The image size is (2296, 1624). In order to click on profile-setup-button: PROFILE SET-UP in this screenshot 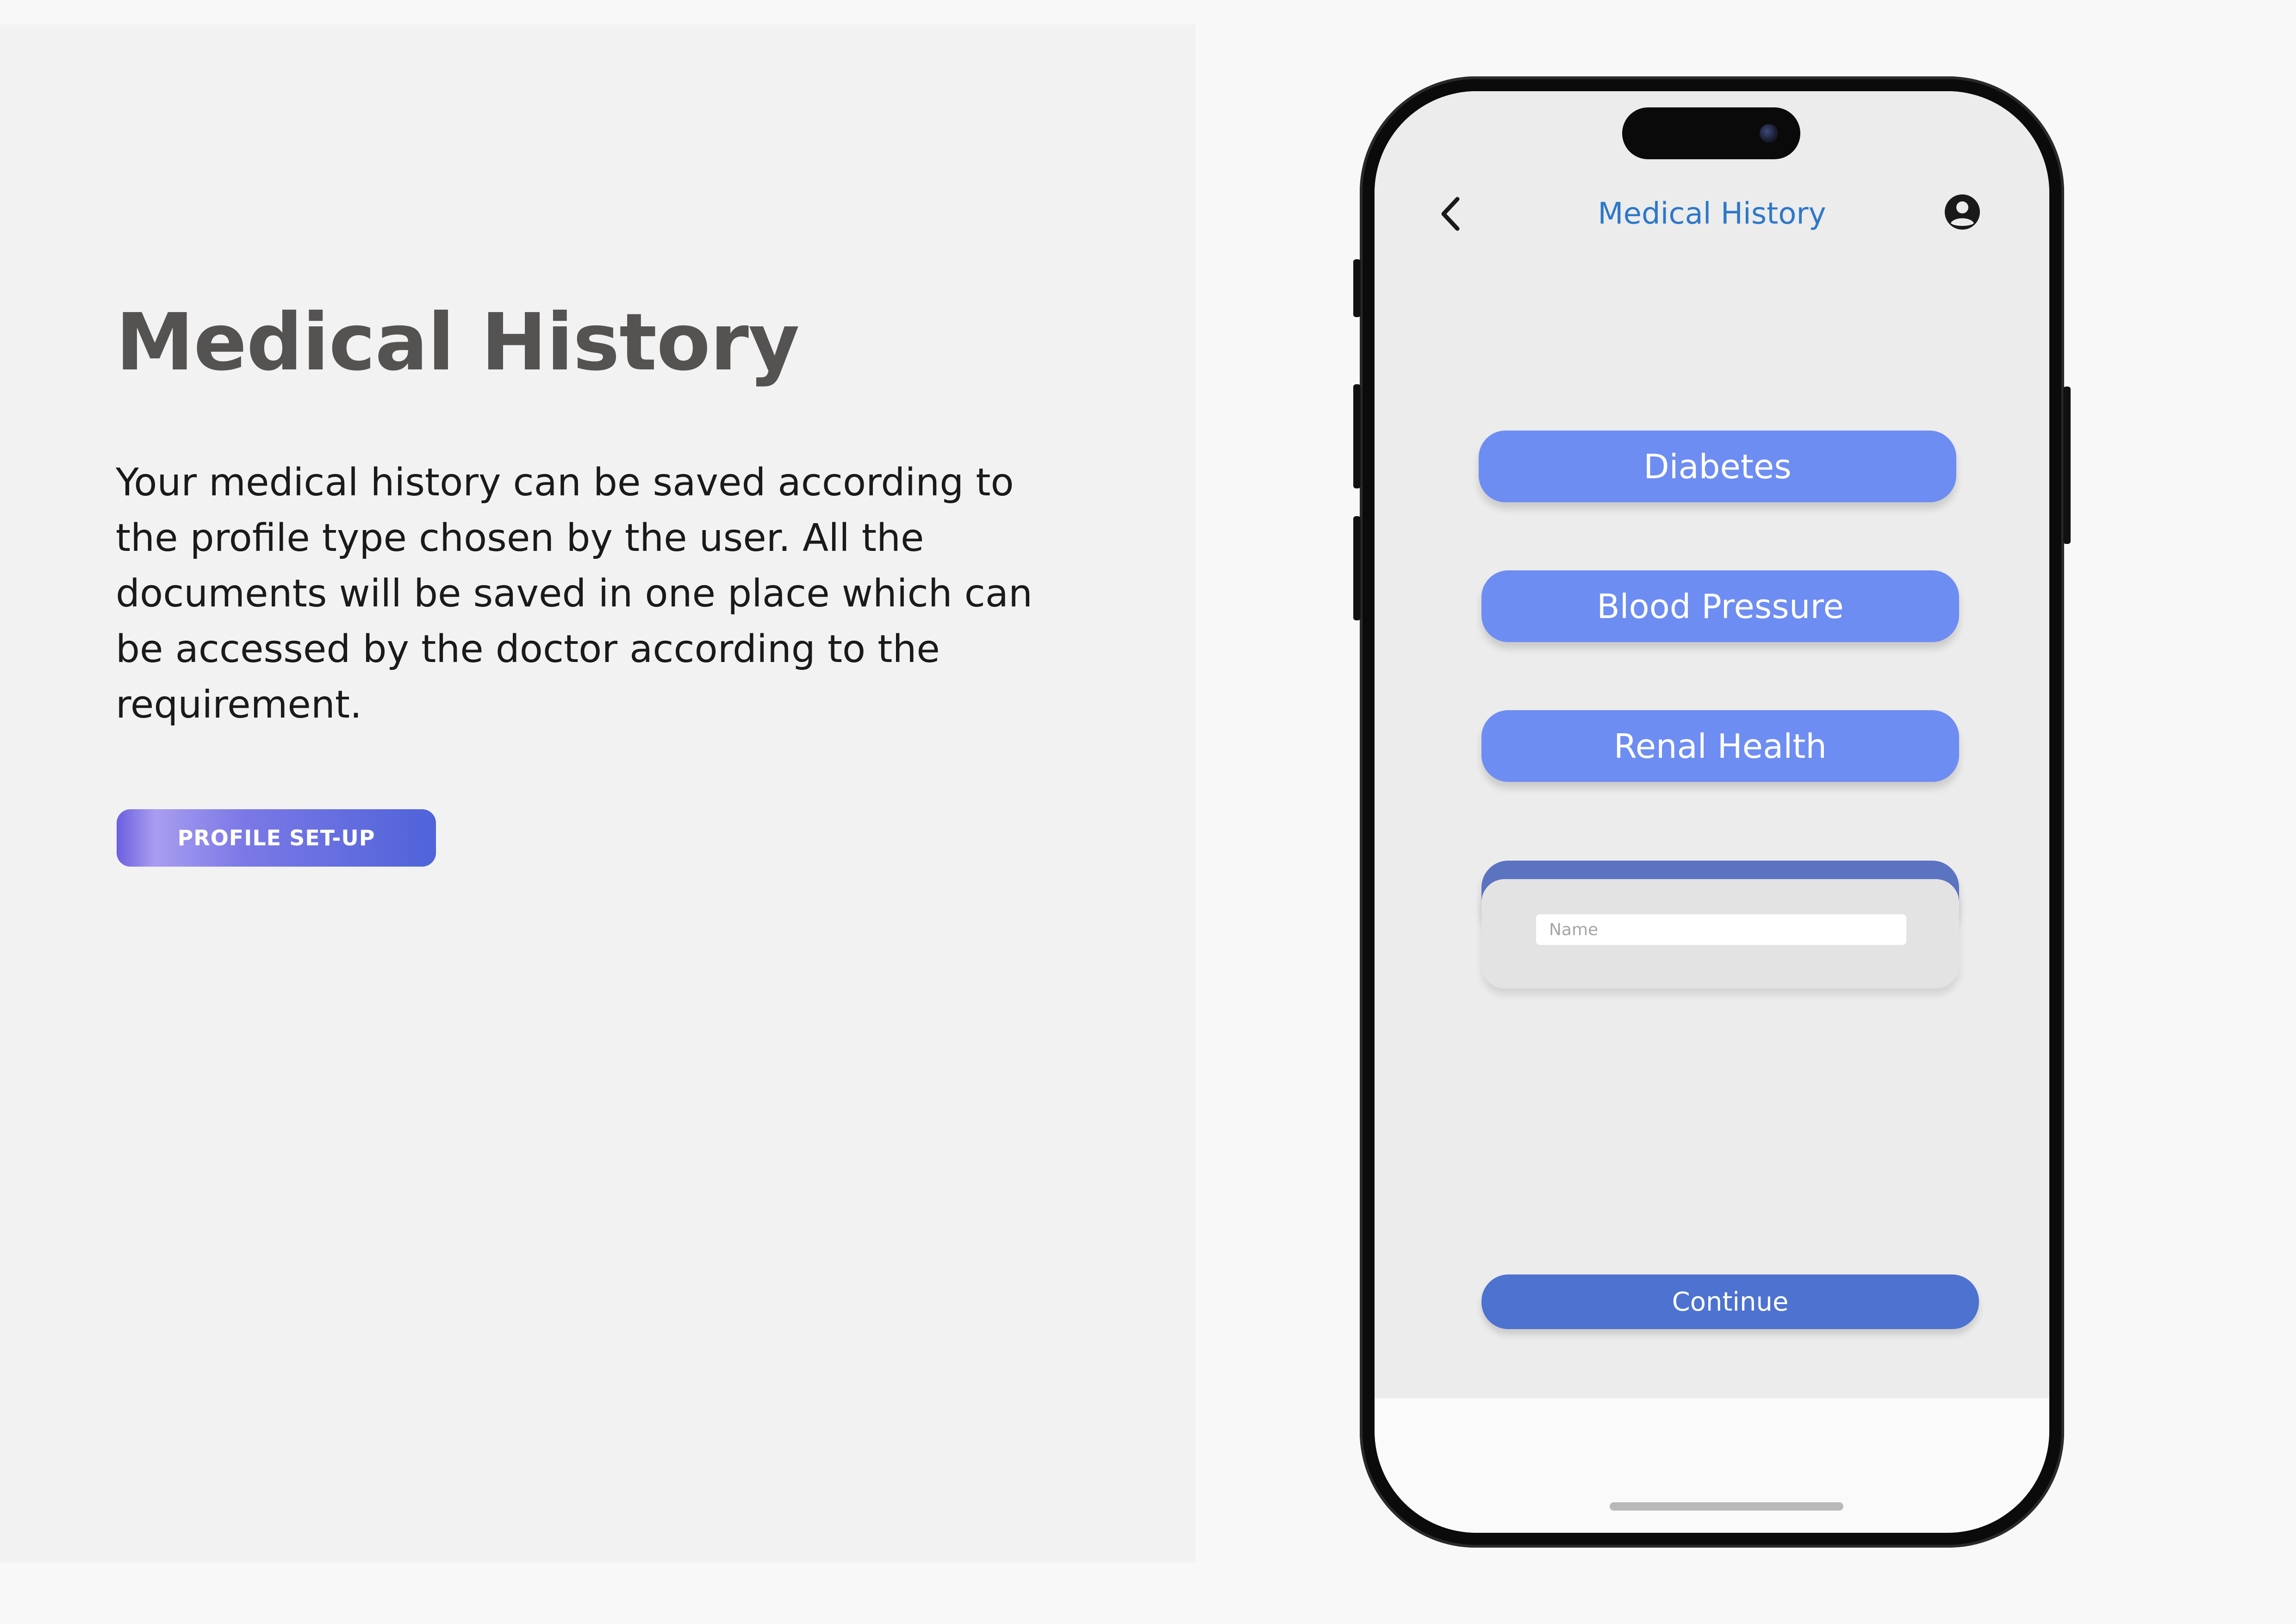, I will do `click(276, 838)`.